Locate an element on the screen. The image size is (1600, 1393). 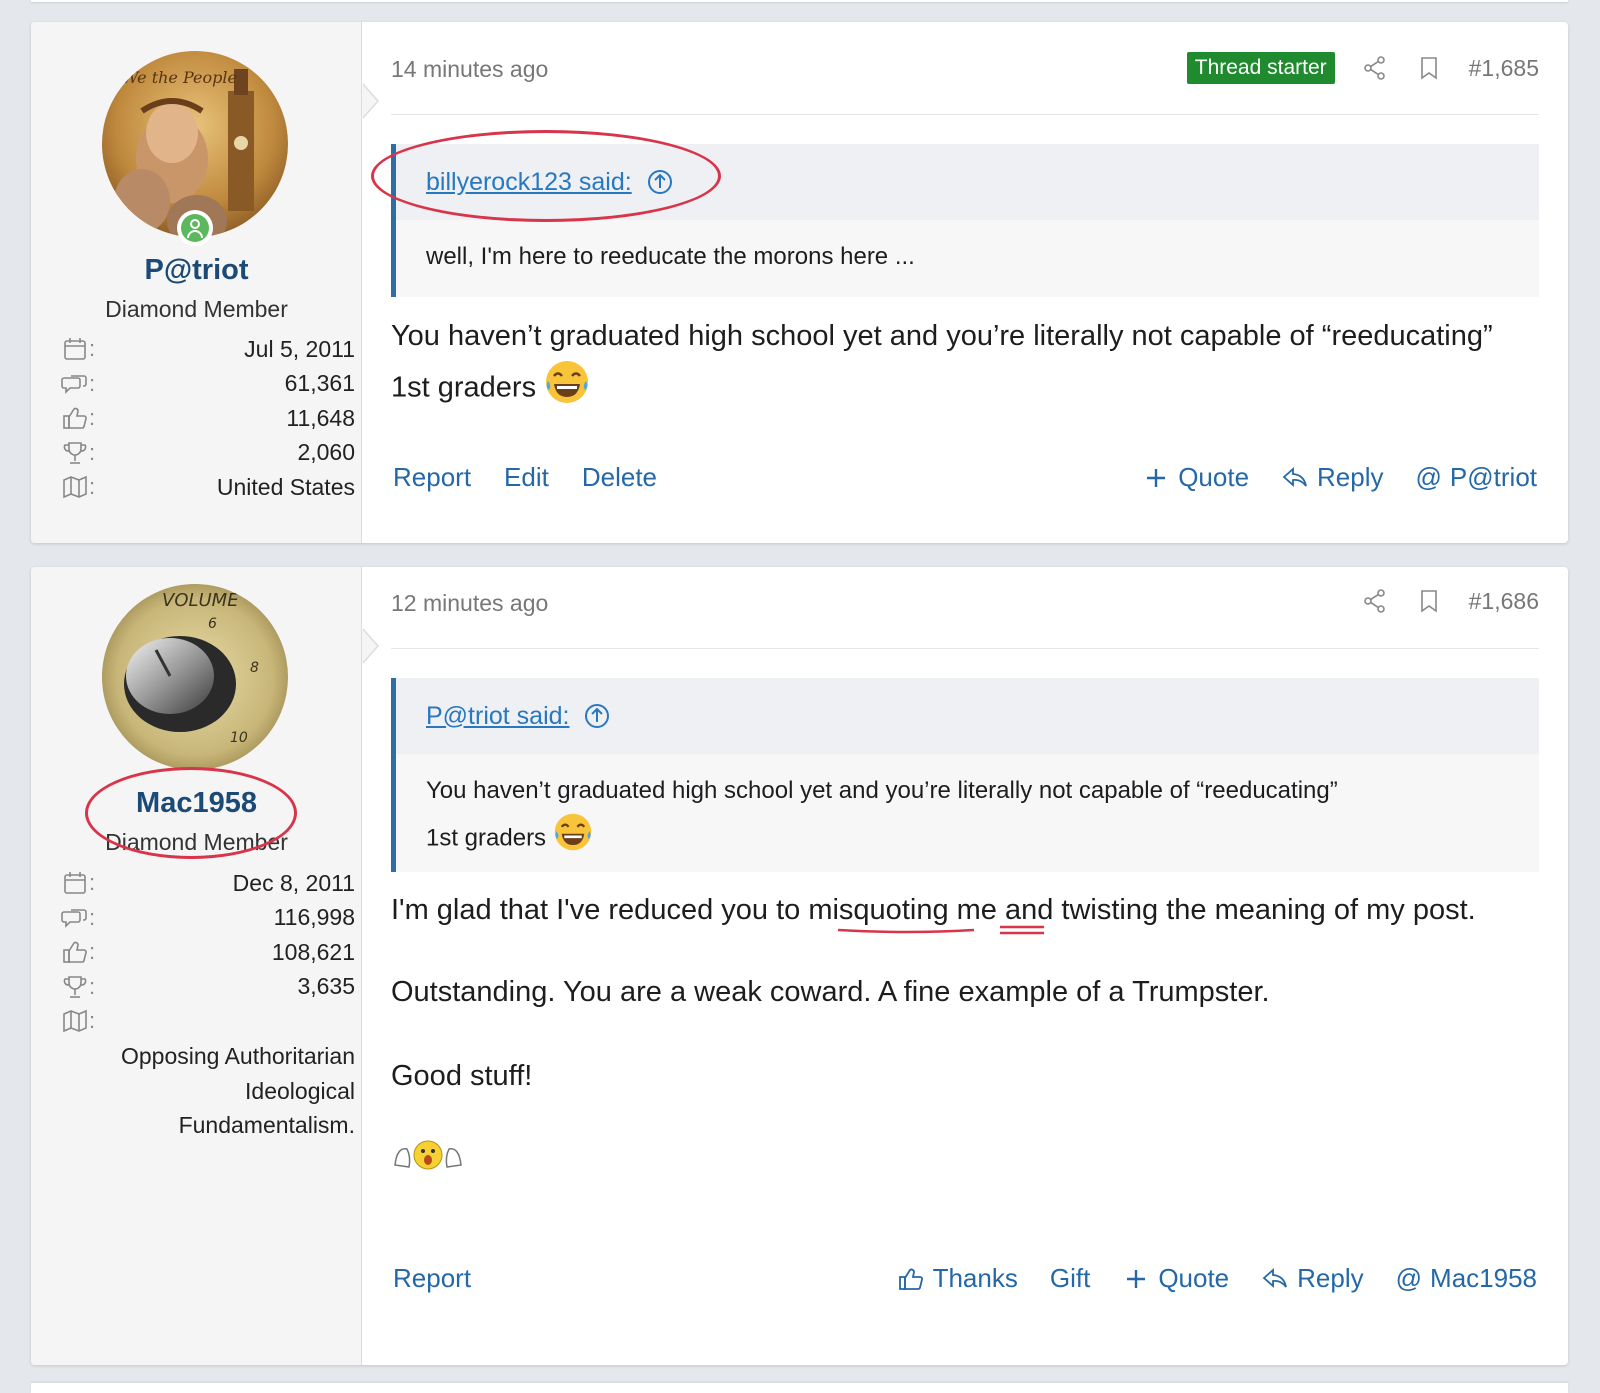
post-actions: Report Thanks Gift Quote Reply @ Mac1958 is located at coordinates (965, 1278).